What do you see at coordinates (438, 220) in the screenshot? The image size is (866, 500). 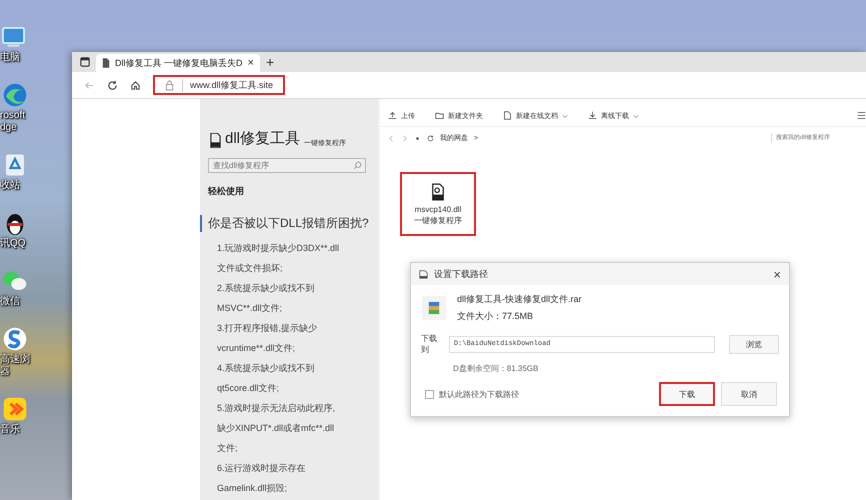 I see `file-caption: 一键修复程序` at bounding box center [438, 220].